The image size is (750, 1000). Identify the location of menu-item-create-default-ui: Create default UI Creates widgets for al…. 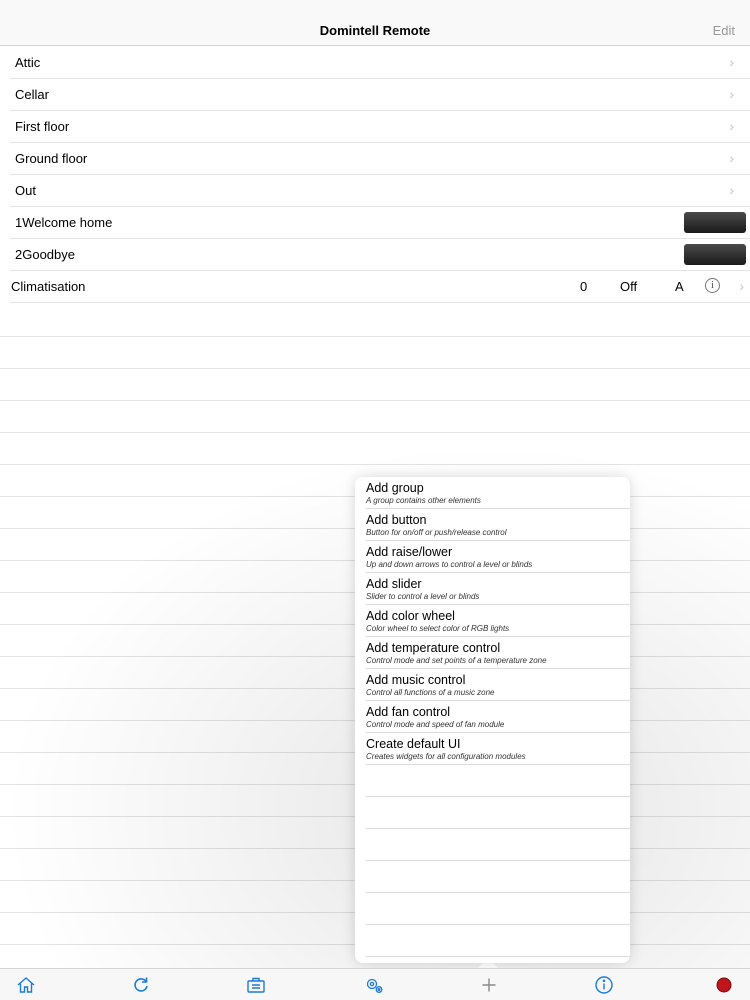
(498, 749).